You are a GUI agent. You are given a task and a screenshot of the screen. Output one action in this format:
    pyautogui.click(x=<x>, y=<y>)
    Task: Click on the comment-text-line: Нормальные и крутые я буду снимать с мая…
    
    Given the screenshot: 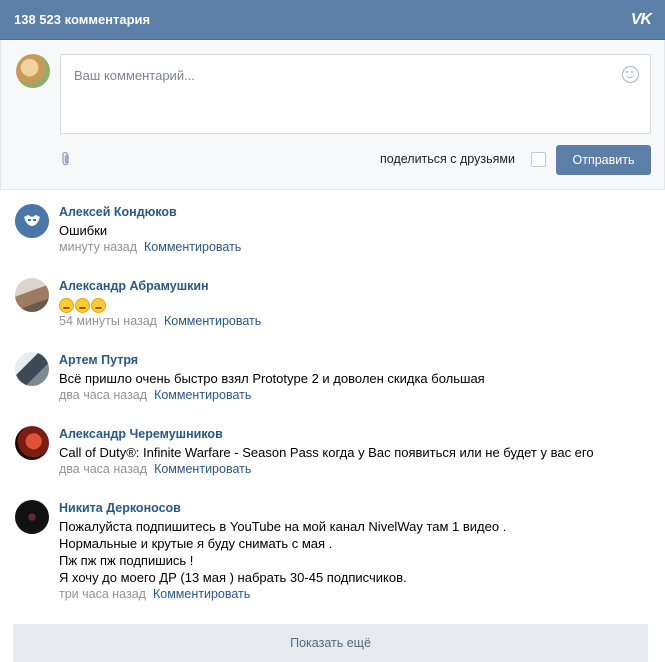 What is the action you would take?
    pyautogui.click(x=196, y=543)
    